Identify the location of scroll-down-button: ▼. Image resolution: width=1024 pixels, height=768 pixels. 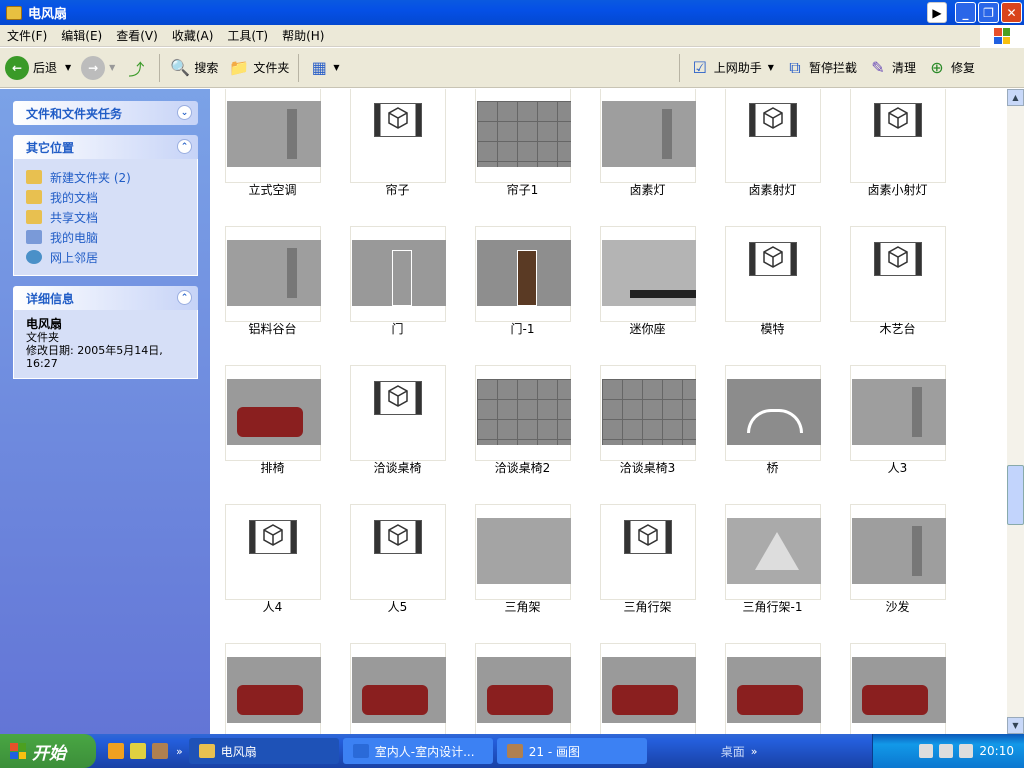
(1015, 725).